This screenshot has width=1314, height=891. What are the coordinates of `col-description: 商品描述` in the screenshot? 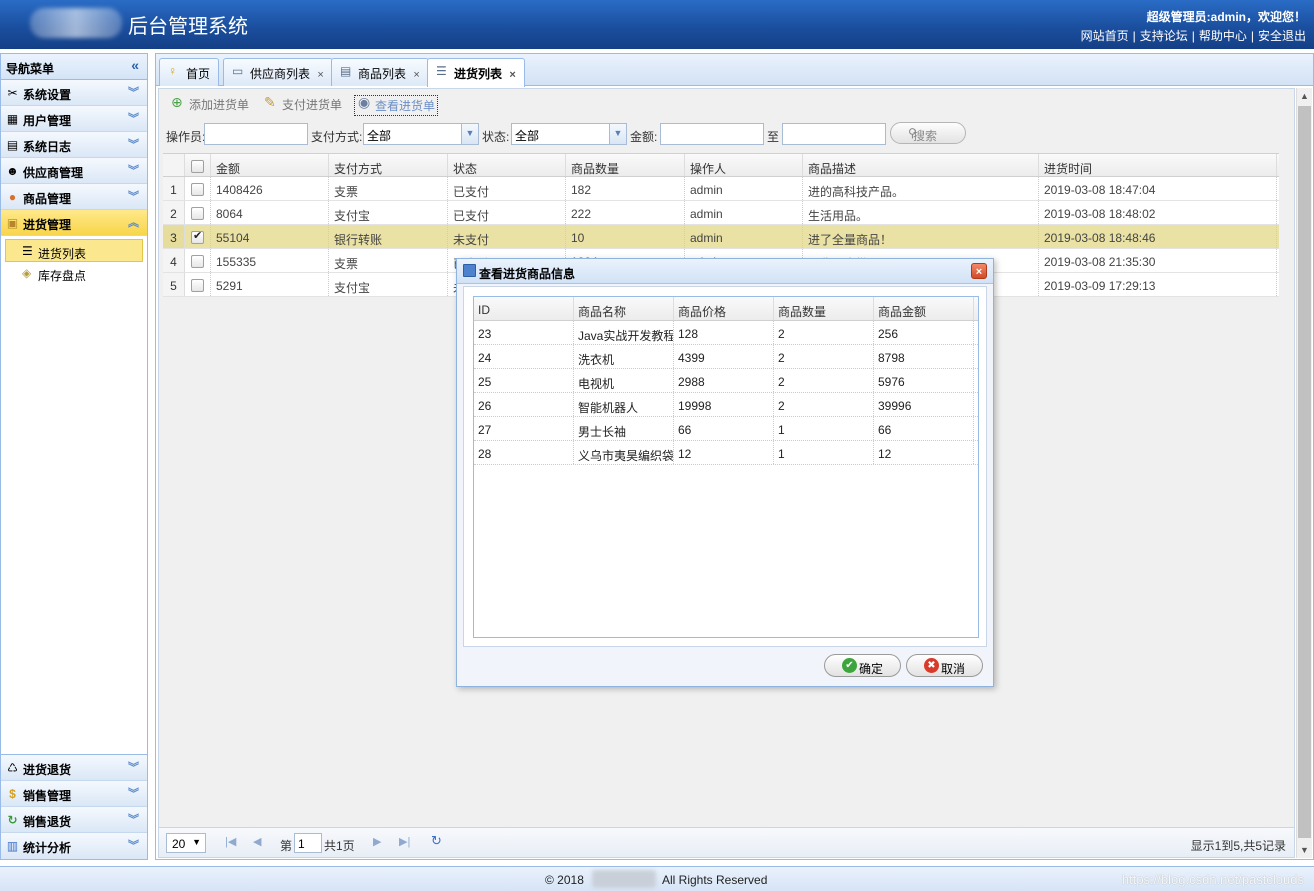 It's located at (921, 165).